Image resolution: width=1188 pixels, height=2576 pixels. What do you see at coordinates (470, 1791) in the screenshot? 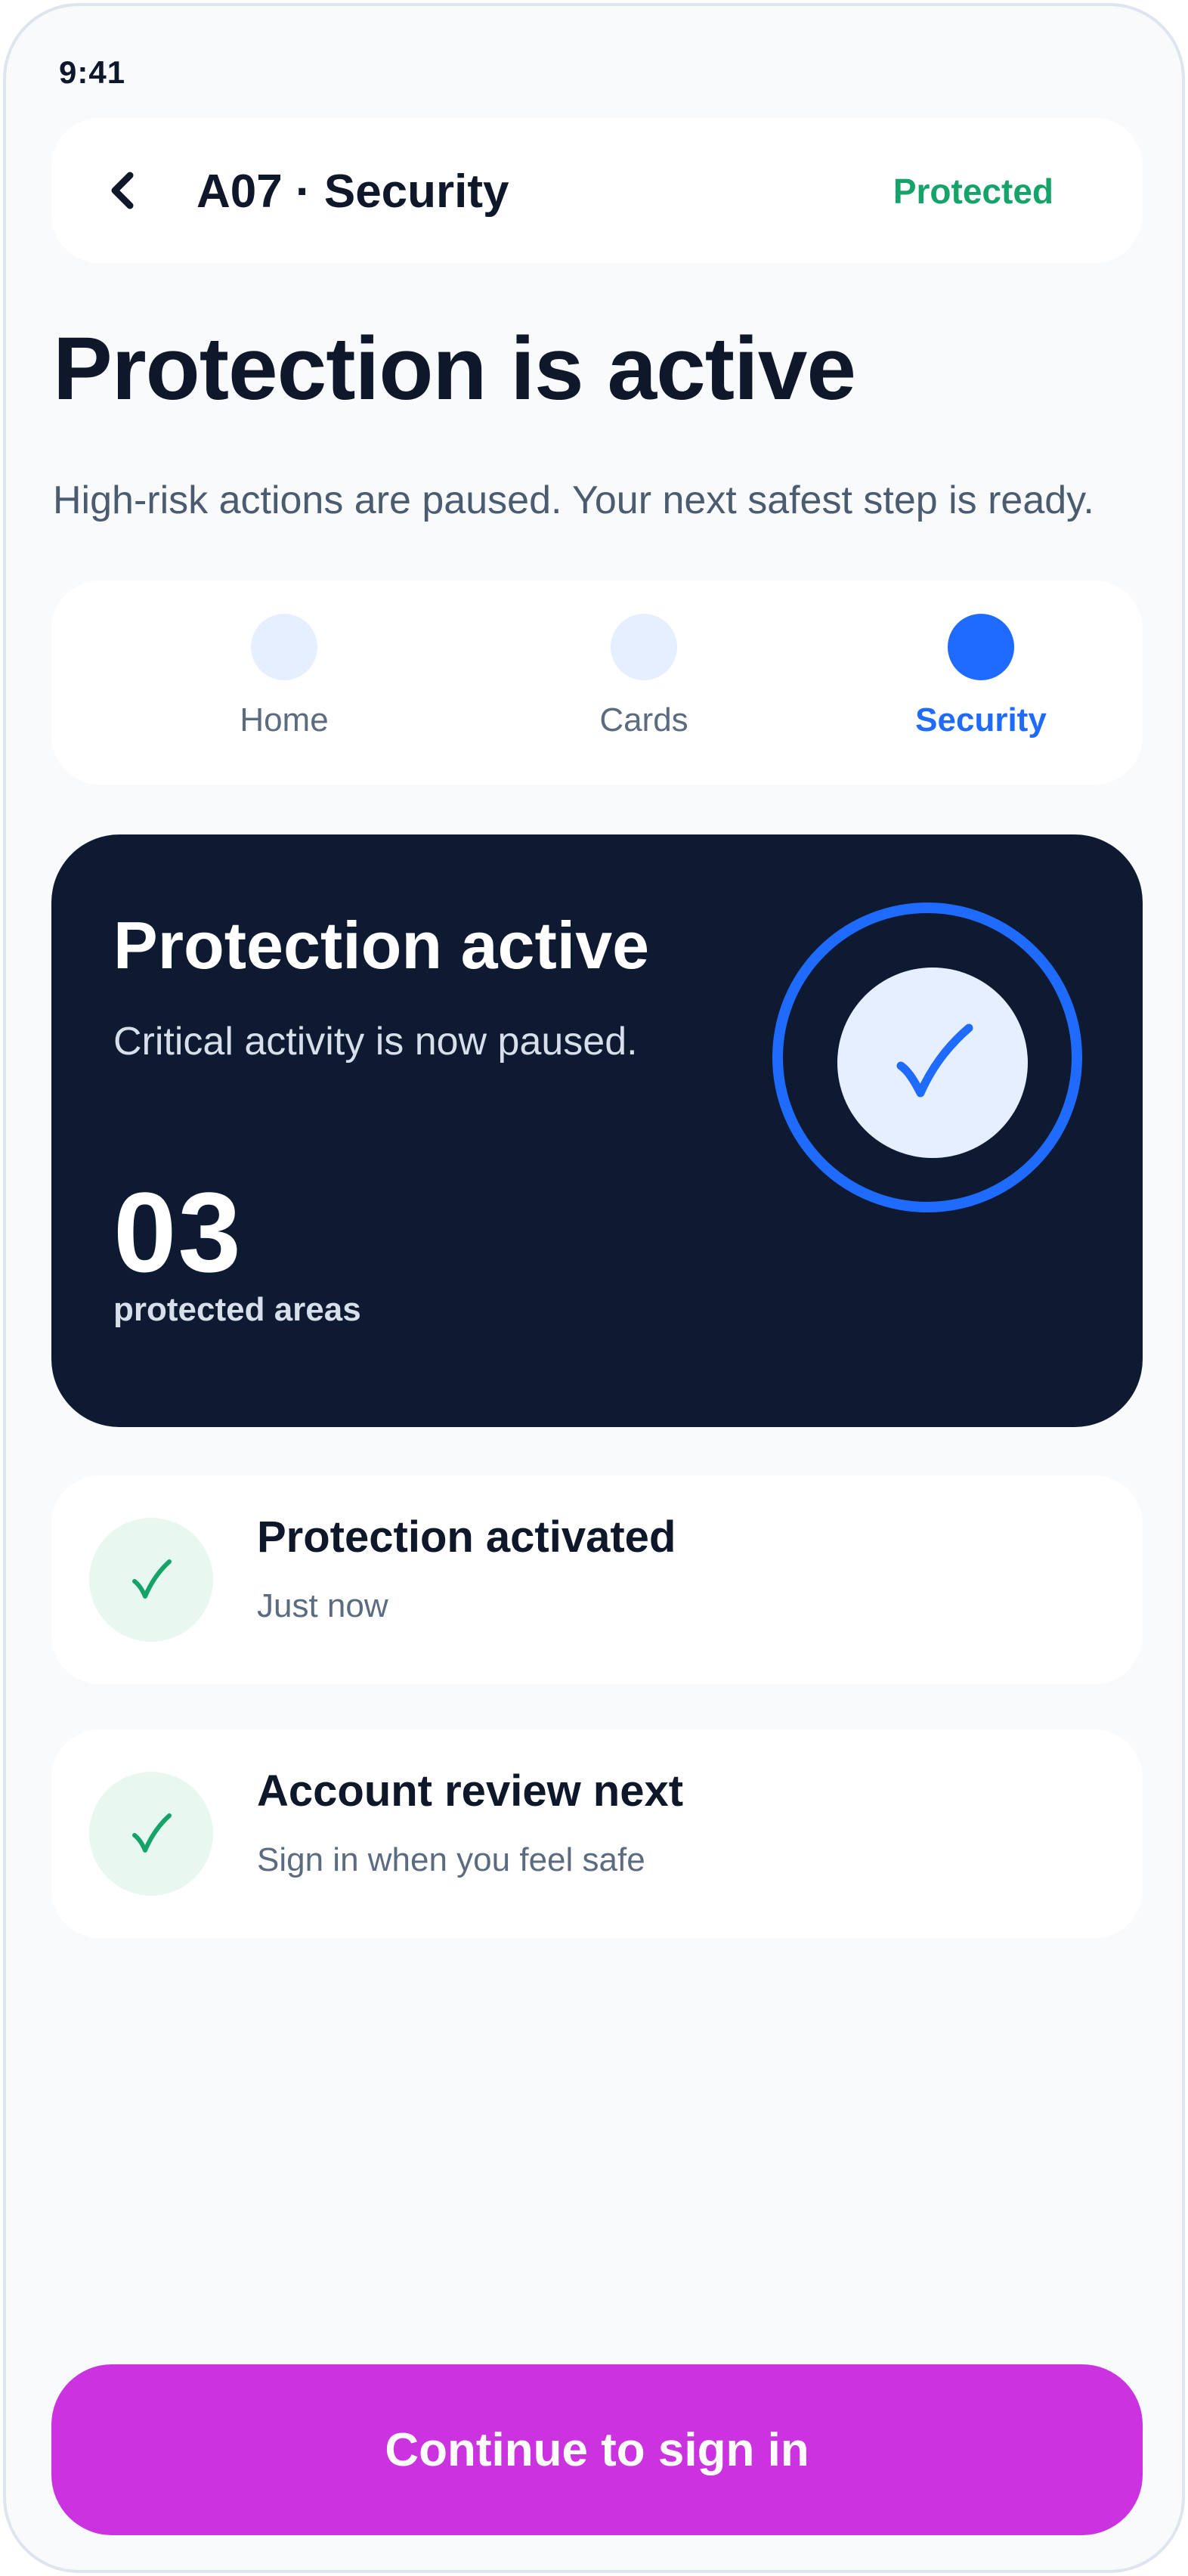
I see `step-title: Account review next` at bounding box center [470, 1791].